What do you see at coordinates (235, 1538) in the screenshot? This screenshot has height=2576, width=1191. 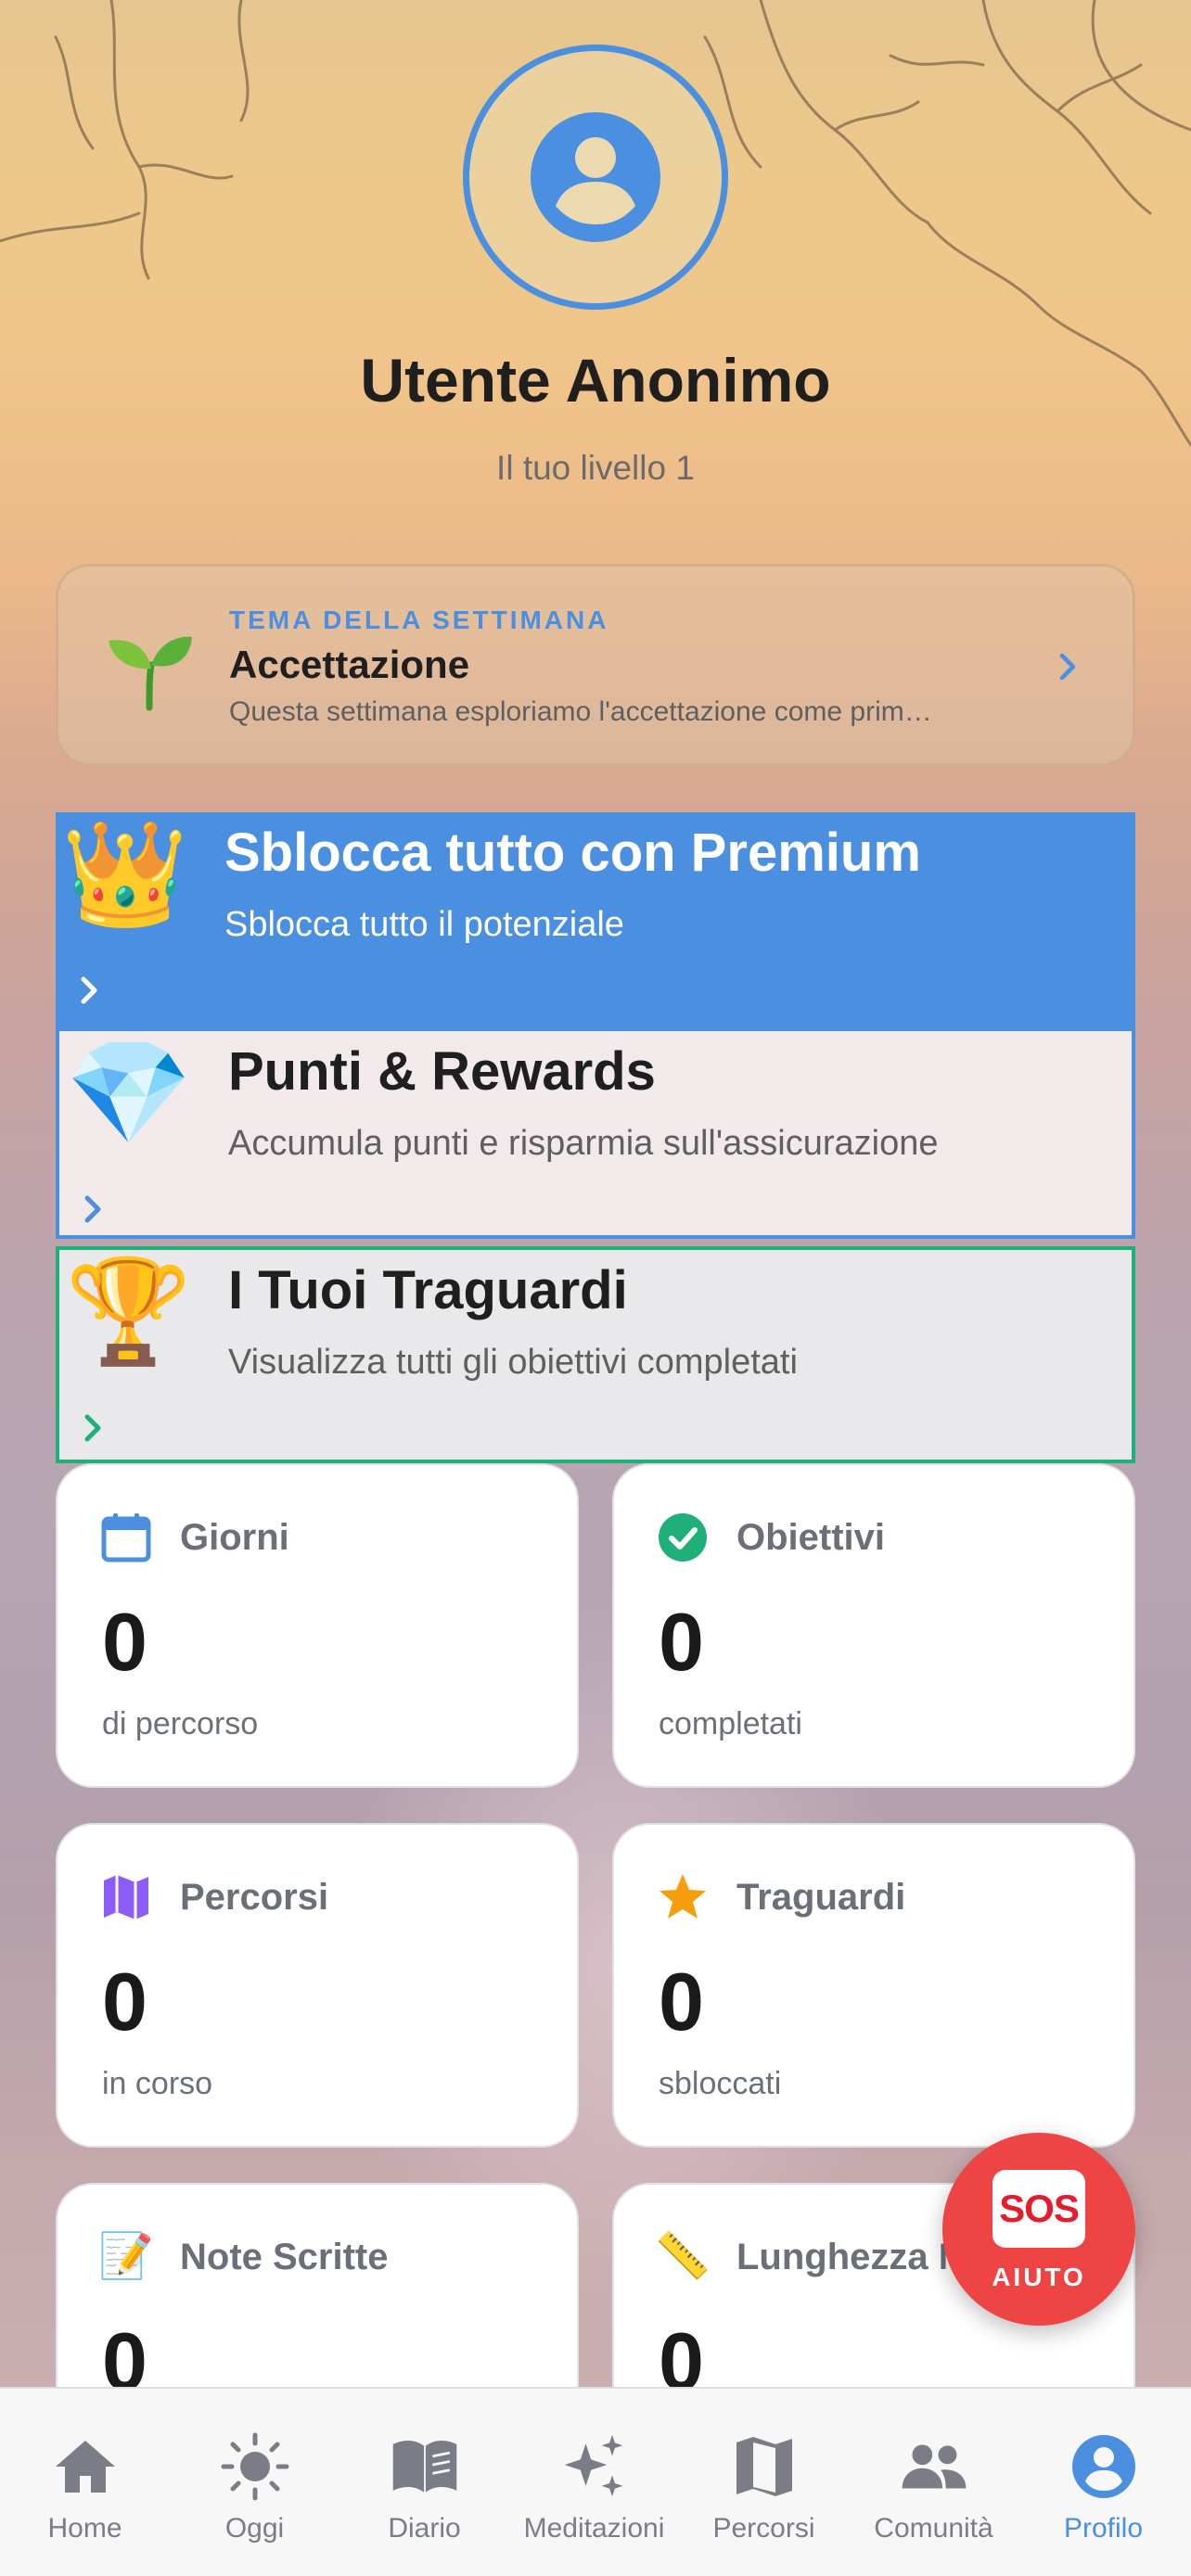 I see `stat-label: Giorni` at bounding box center [235, 1538].